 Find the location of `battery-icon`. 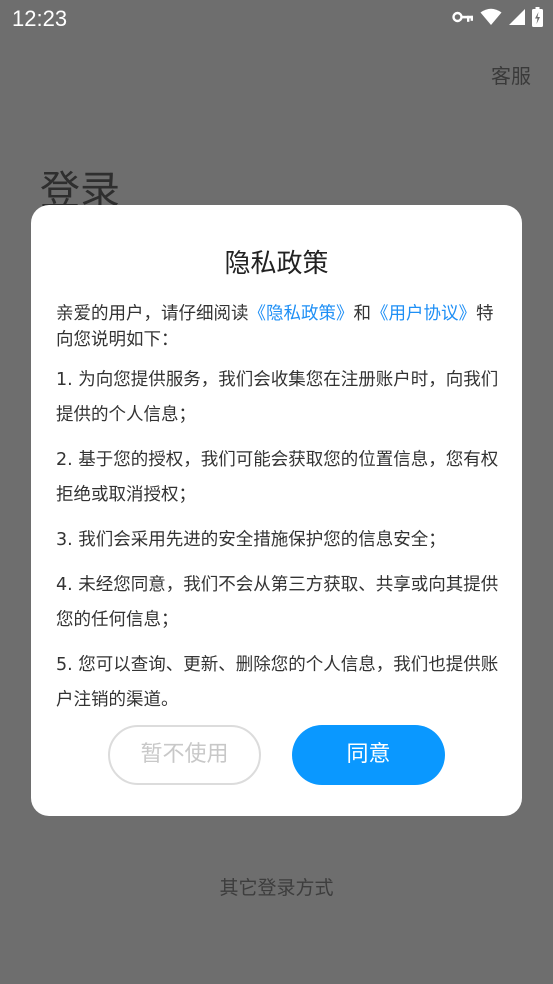

battery-icon is located at coordinates (537, 17).